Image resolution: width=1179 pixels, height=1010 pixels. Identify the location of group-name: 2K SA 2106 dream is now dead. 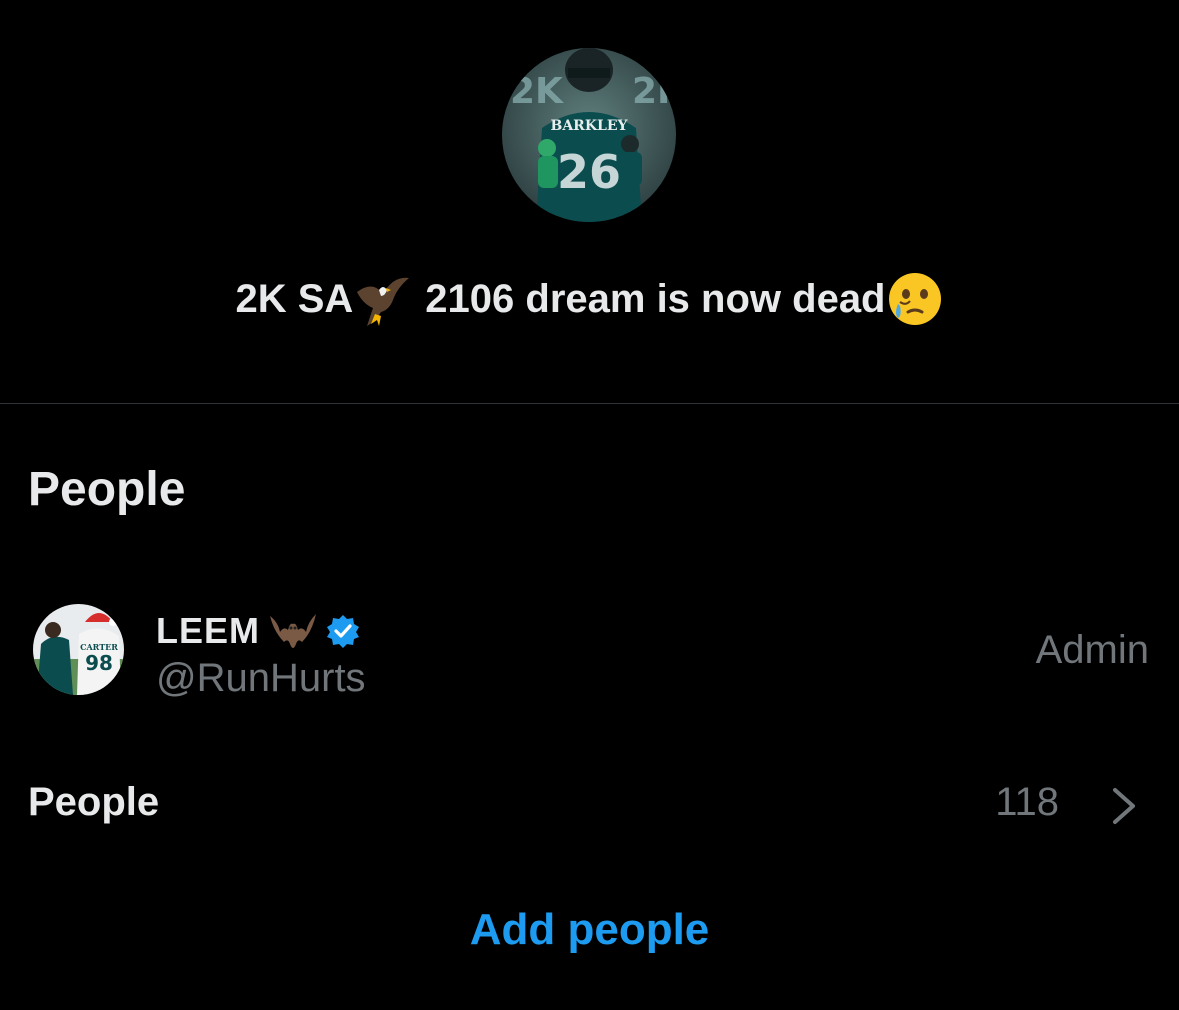
(589, 299).